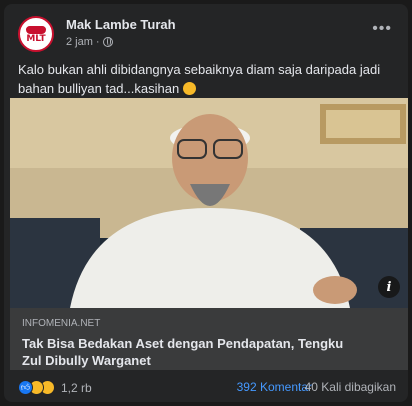 The height and width of the screenshot is (406, 412). Describe the element at coordinates (55, 387) in the screenshot. I see `reactions-summary: 👍︎ 1,2 rb` at that location.